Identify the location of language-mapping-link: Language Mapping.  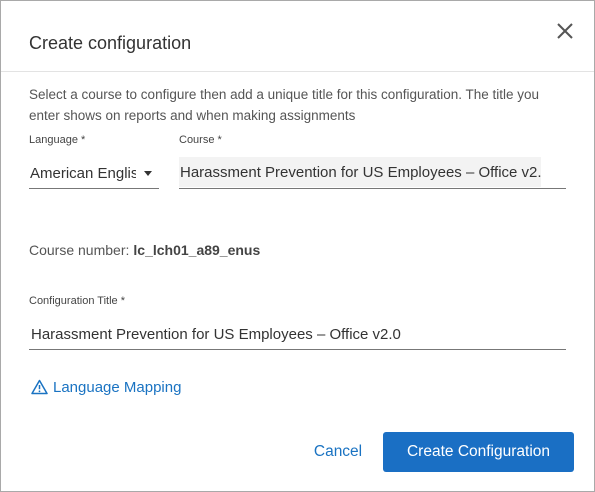
(106, 387).